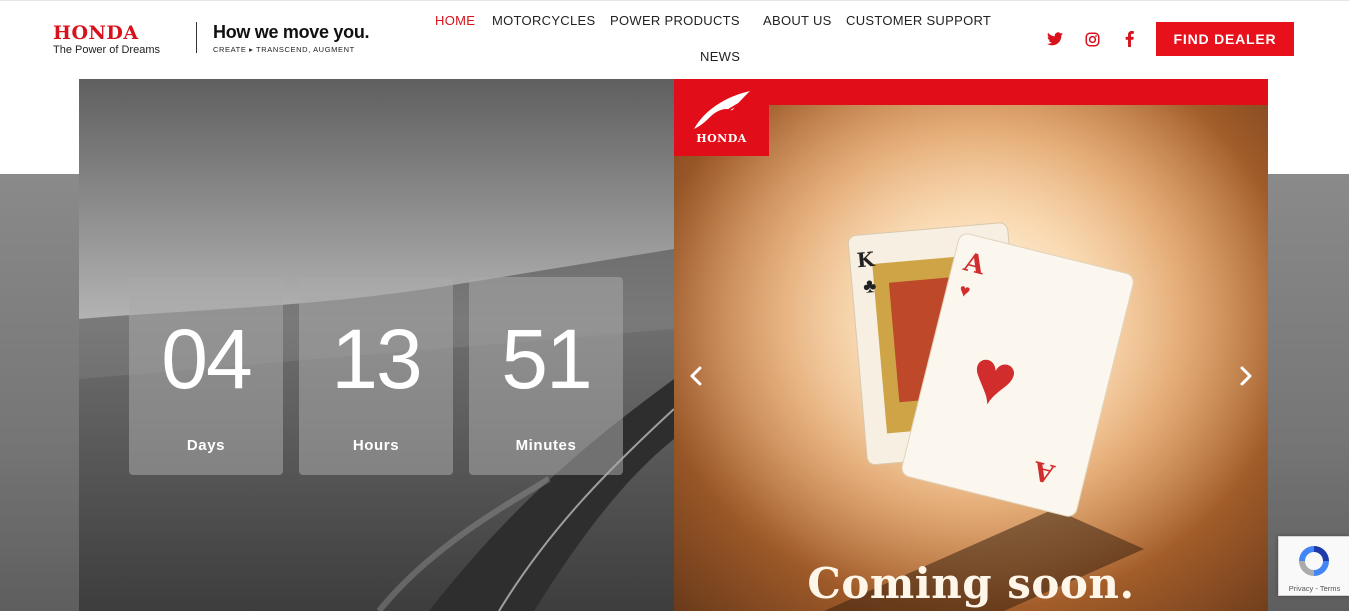  What do you see at coordinates (196, 37) in the screenshot?
I see `logo-divider` at bounding box center [196, 37].